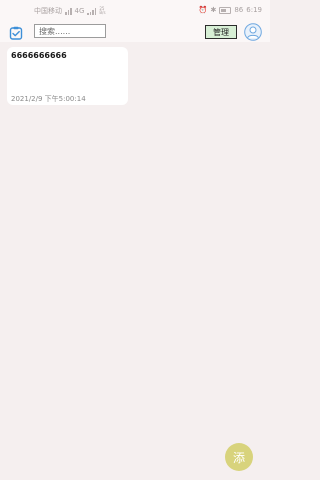 The height and width of the screenshot is (480, 320). Describe the element at coordinates (48, 99) in the screenshot. I see `note-date: 2021/2/9 下午5:00:14` at that location.